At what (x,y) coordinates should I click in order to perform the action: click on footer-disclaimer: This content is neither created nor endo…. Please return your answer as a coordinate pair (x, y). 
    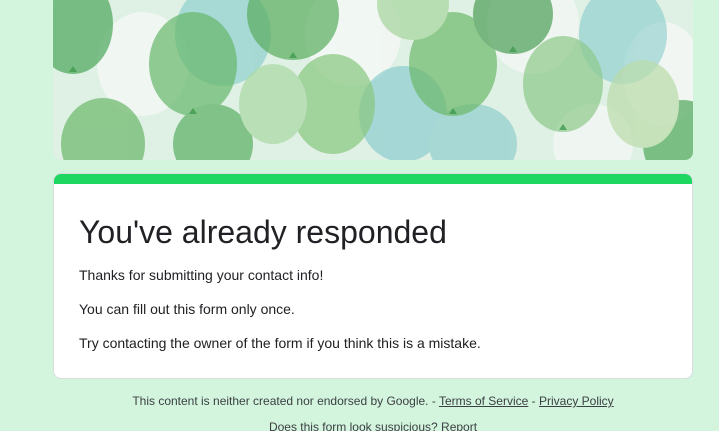
    Looking at the image, I should click on (373, 401).